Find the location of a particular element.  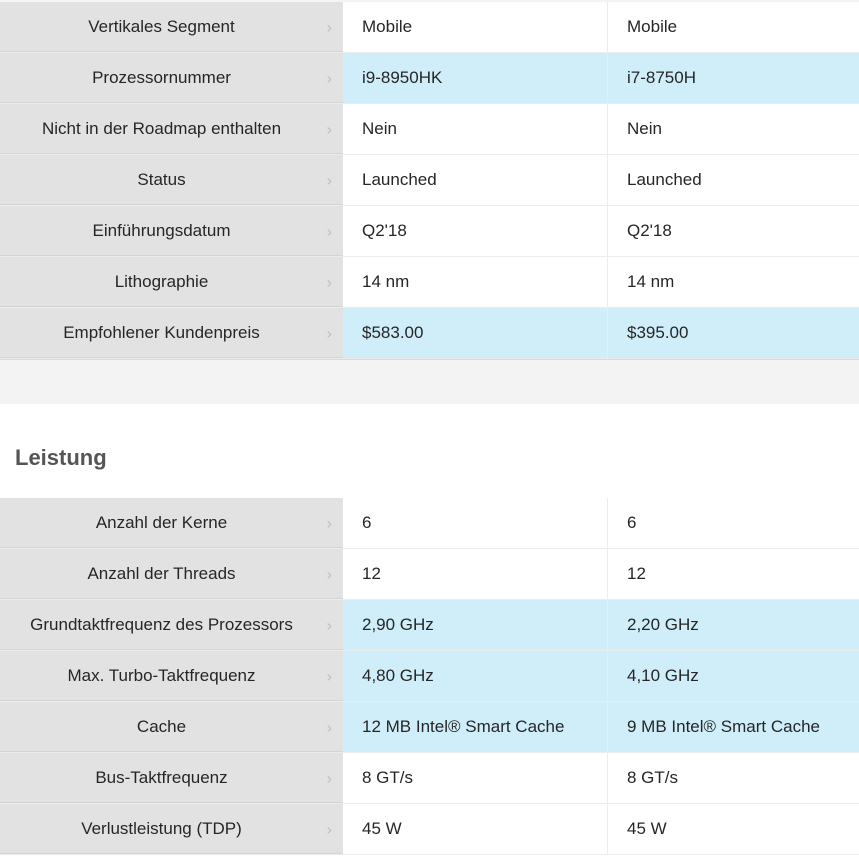

value-processor-2: 14 nm is located at coordinates (733, 282).